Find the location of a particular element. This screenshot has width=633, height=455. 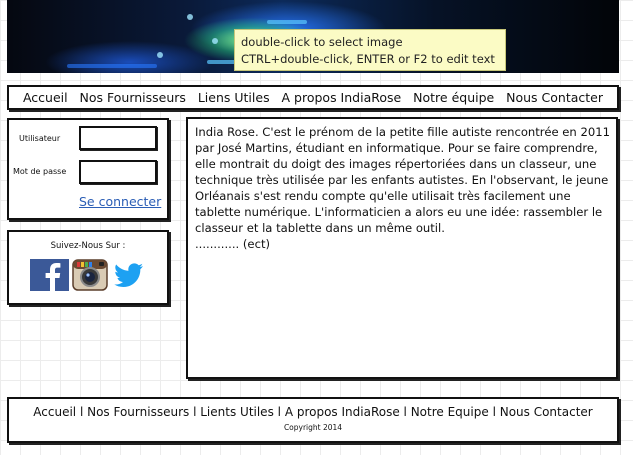

nav-item-accueil: Accueil is located at coordinates (45, 97).